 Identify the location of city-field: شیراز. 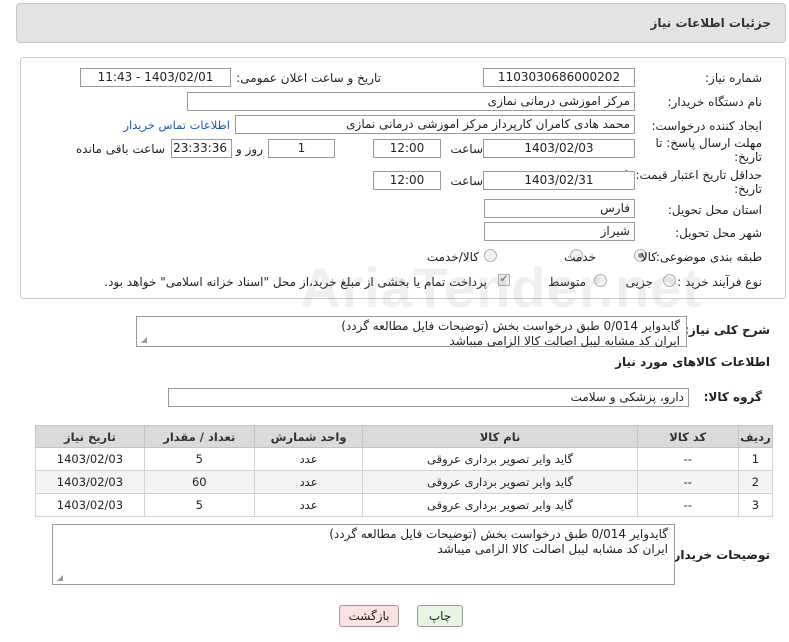
(559, 231).